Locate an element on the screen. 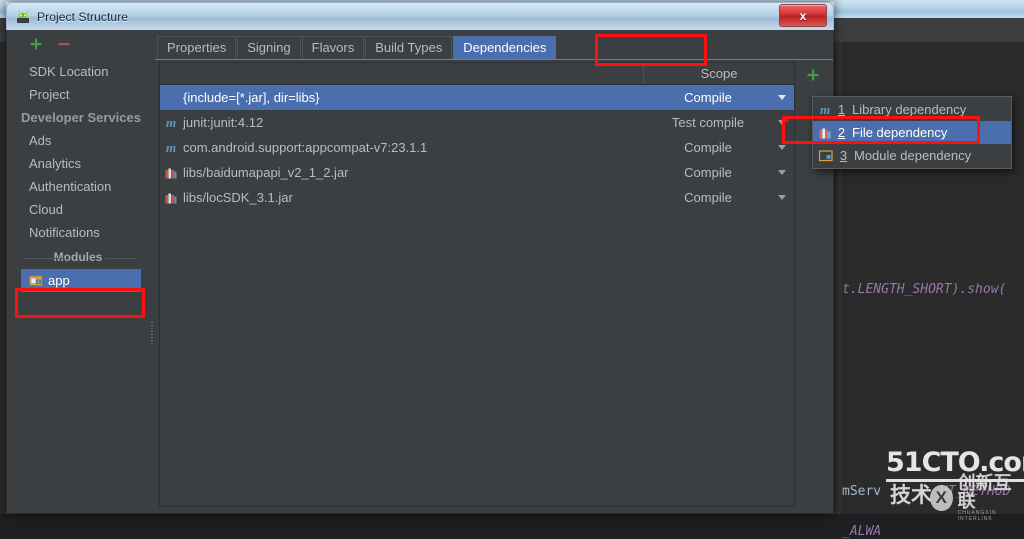 The height and width of the screenshot is (539, 1024). remove-module-icon is located at coordinates (64, 44).